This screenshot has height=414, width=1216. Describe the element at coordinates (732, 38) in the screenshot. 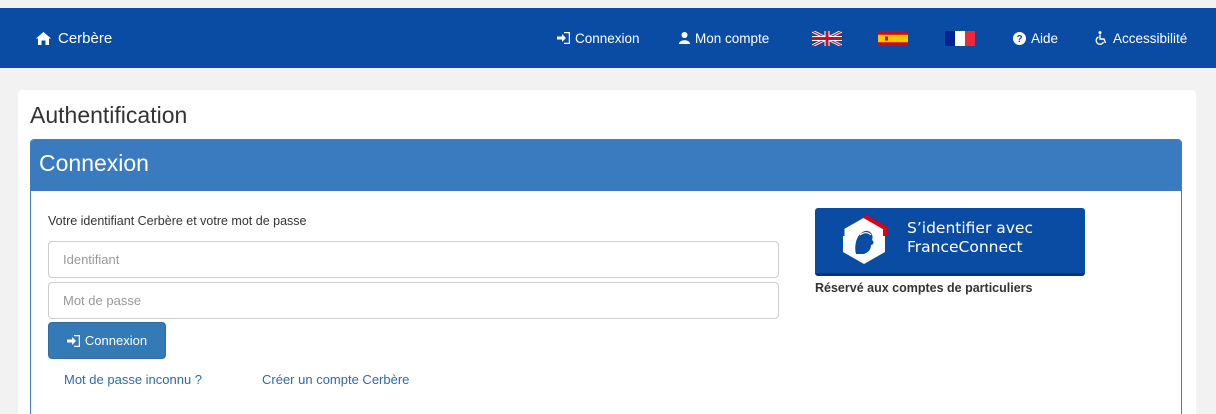

I see `nav-account-label: Mon compte` at that location.